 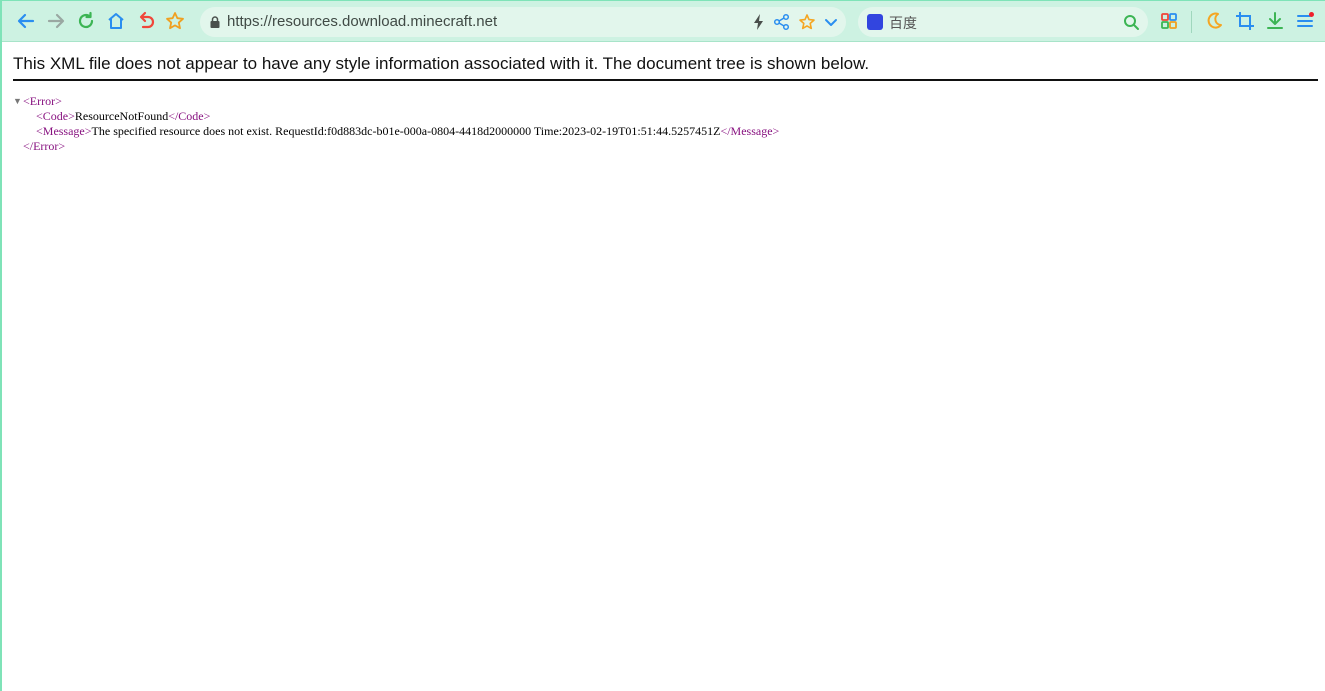 I want to click on download-icon, so click(x=1275, y=20).